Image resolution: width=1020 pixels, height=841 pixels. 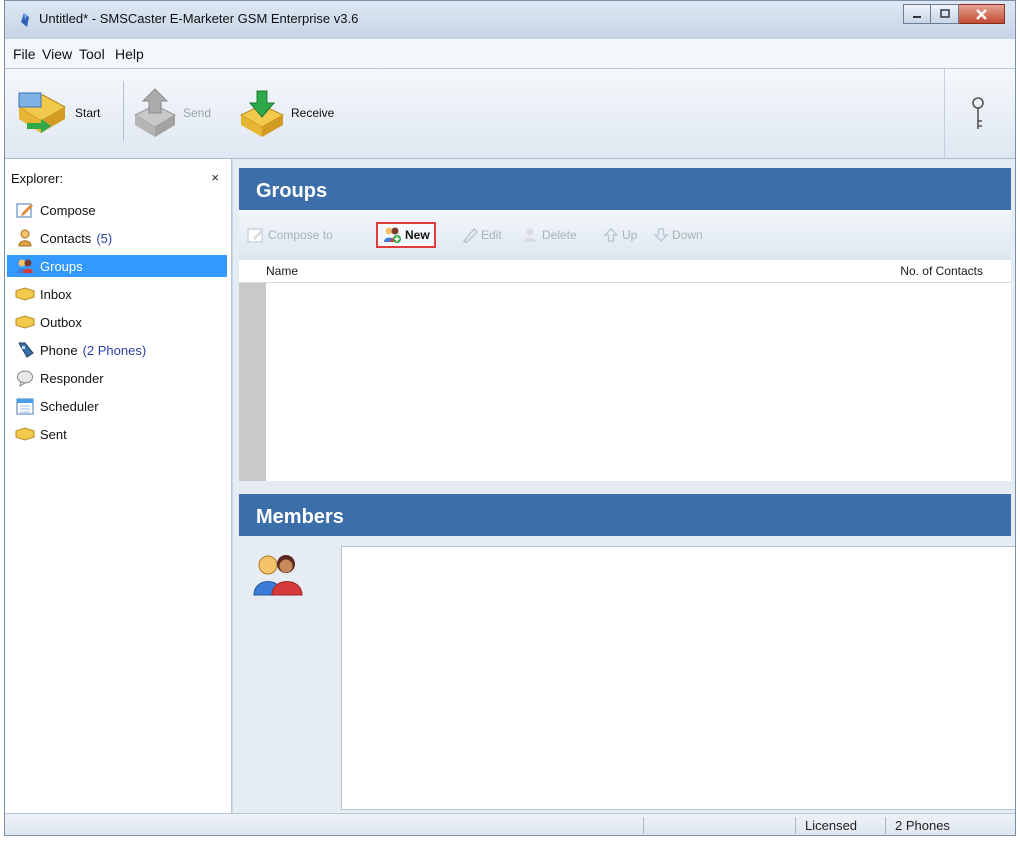 What do you see at coordinates (25, 378) in the screenshot?
I see `responder-icon` at bounding box center [25, 378].